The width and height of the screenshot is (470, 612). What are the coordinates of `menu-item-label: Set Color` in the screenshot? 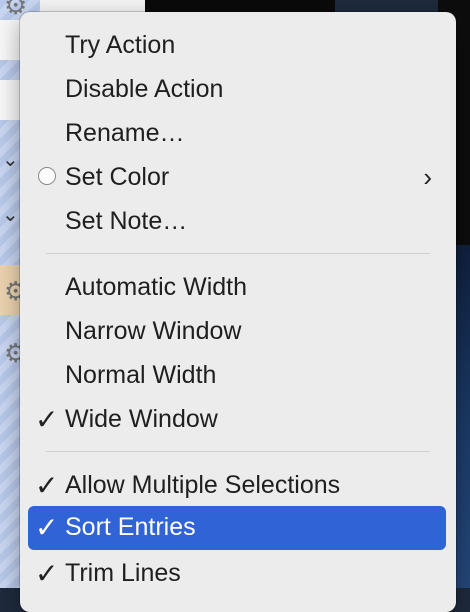 It's located at (117, 177).